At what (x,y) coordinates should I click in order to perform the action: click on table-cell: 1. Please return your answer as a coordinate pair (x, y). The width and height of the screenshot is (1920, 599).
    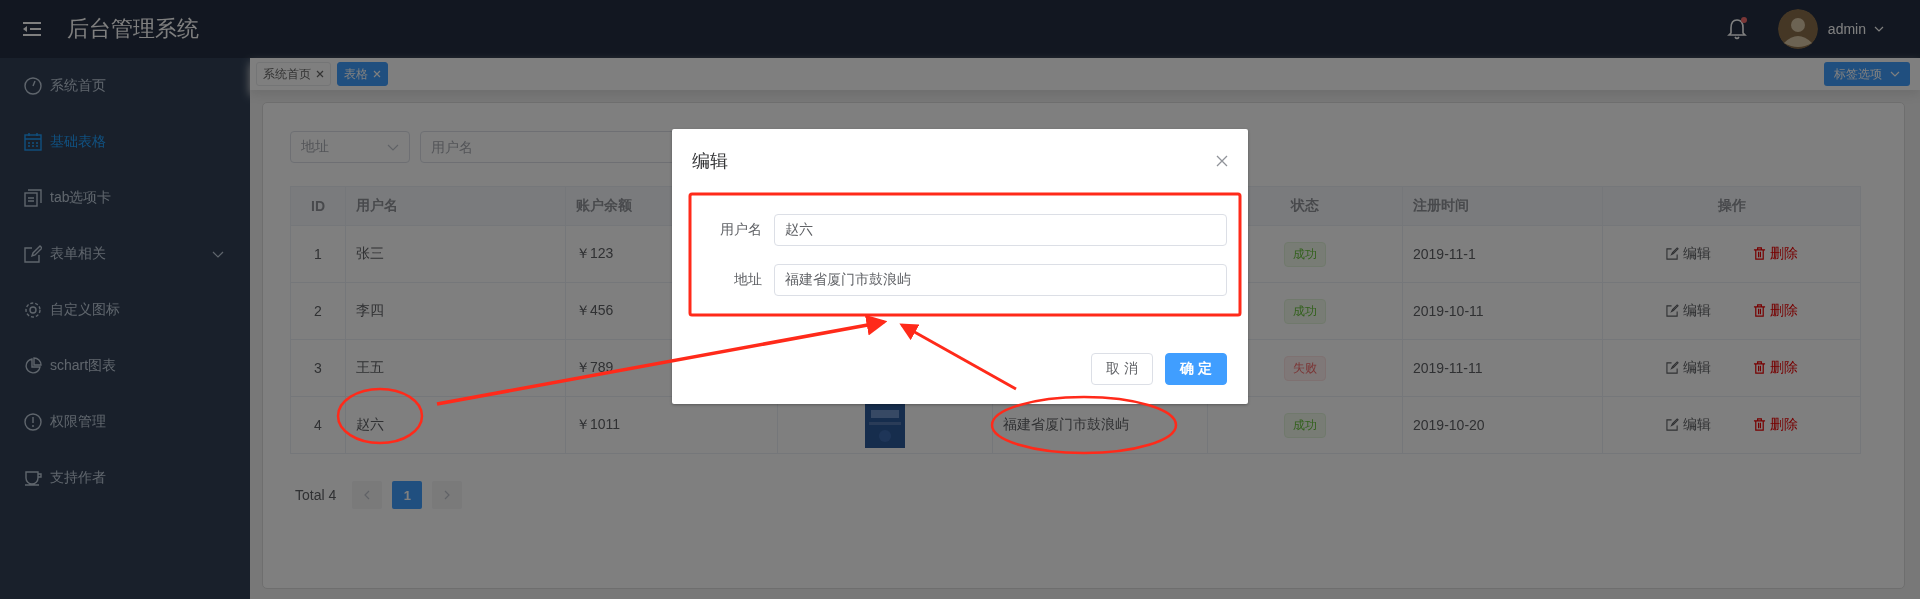
    Looking at the image, I should click on (318, 254).